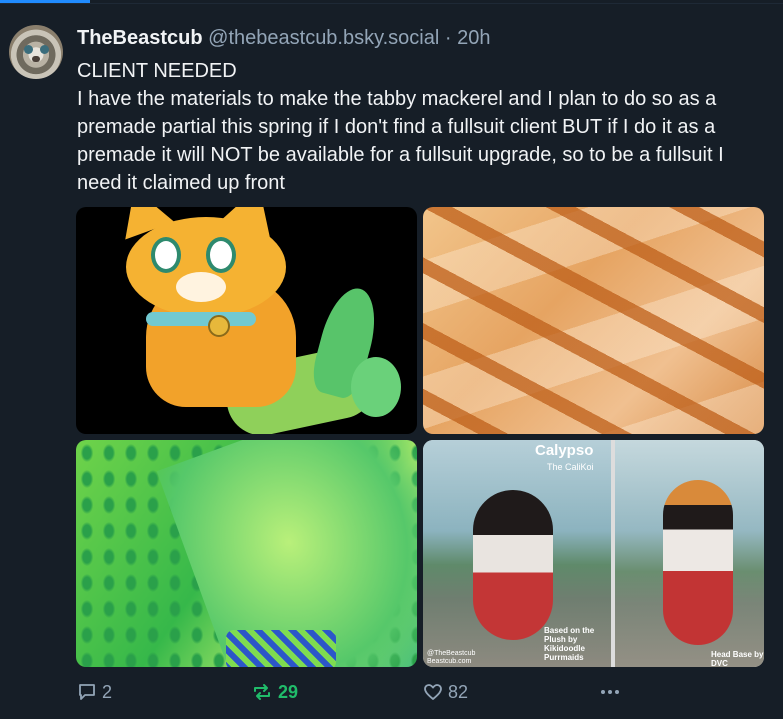  I want to click on avatar, so click(36, 52).